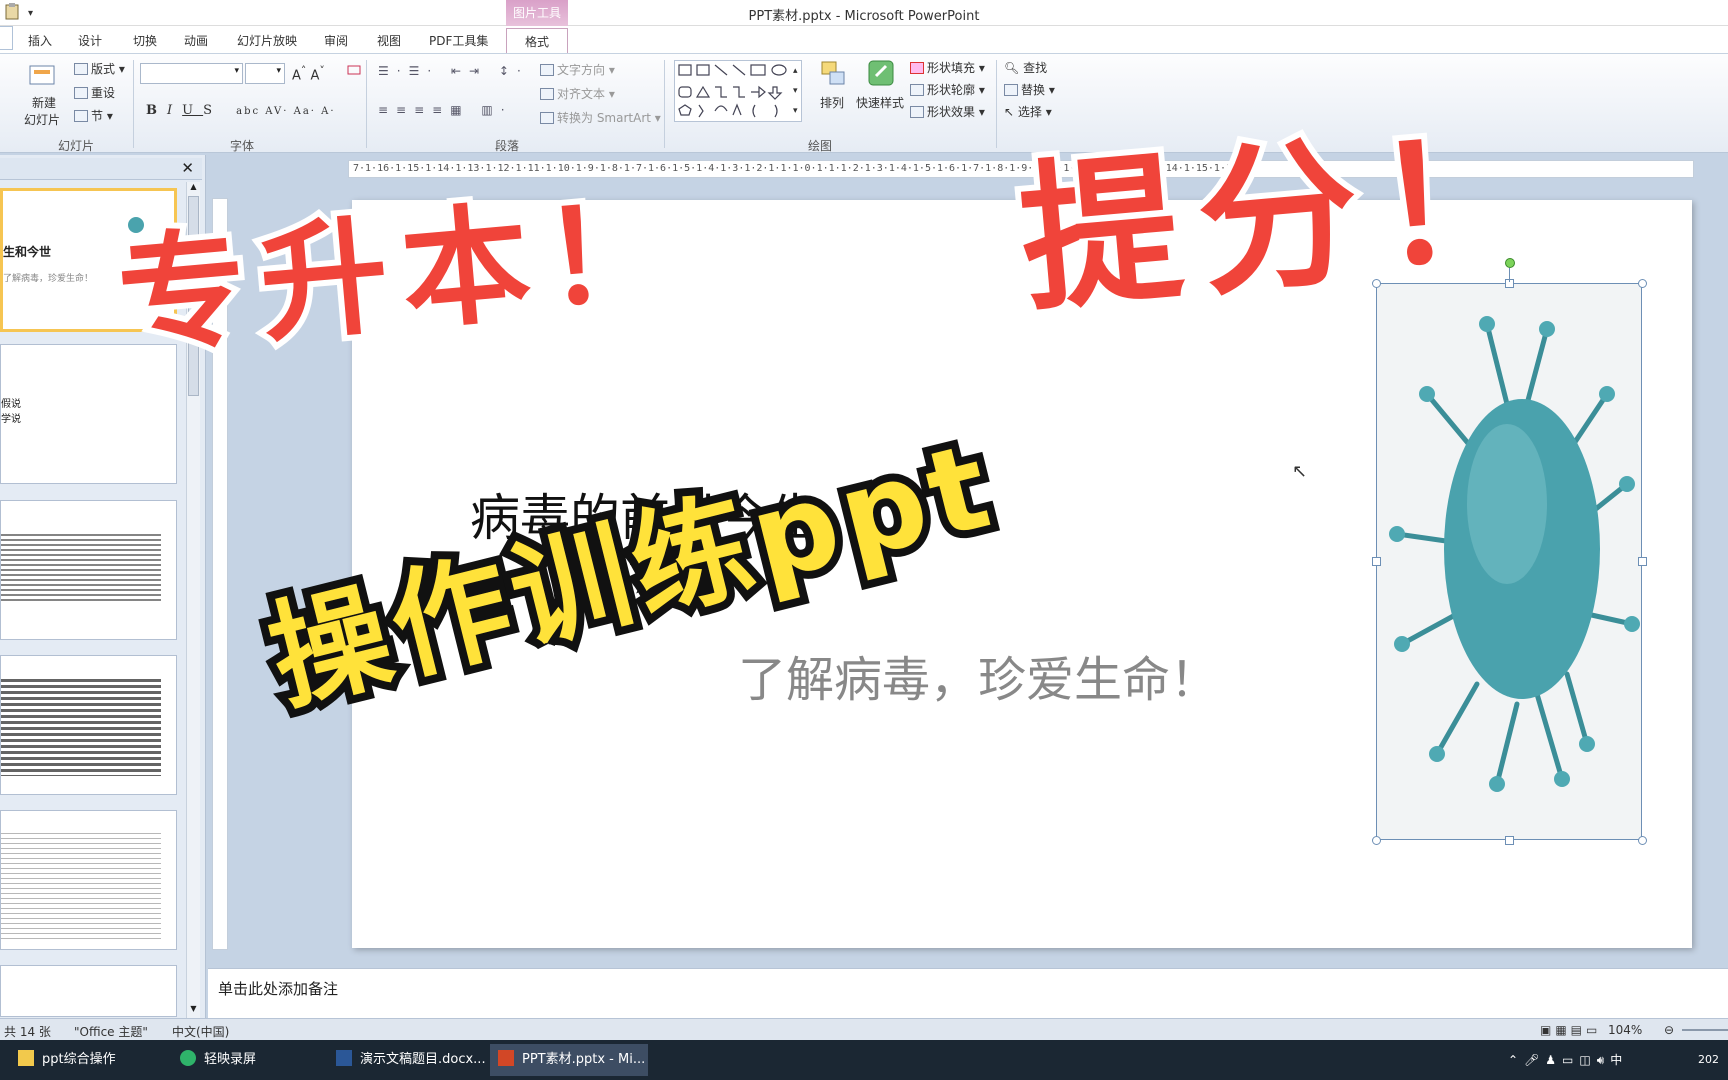 The height and width of the screenshot is (1080, 1728). I want to click on thumb-text-block, so click(81, 884).